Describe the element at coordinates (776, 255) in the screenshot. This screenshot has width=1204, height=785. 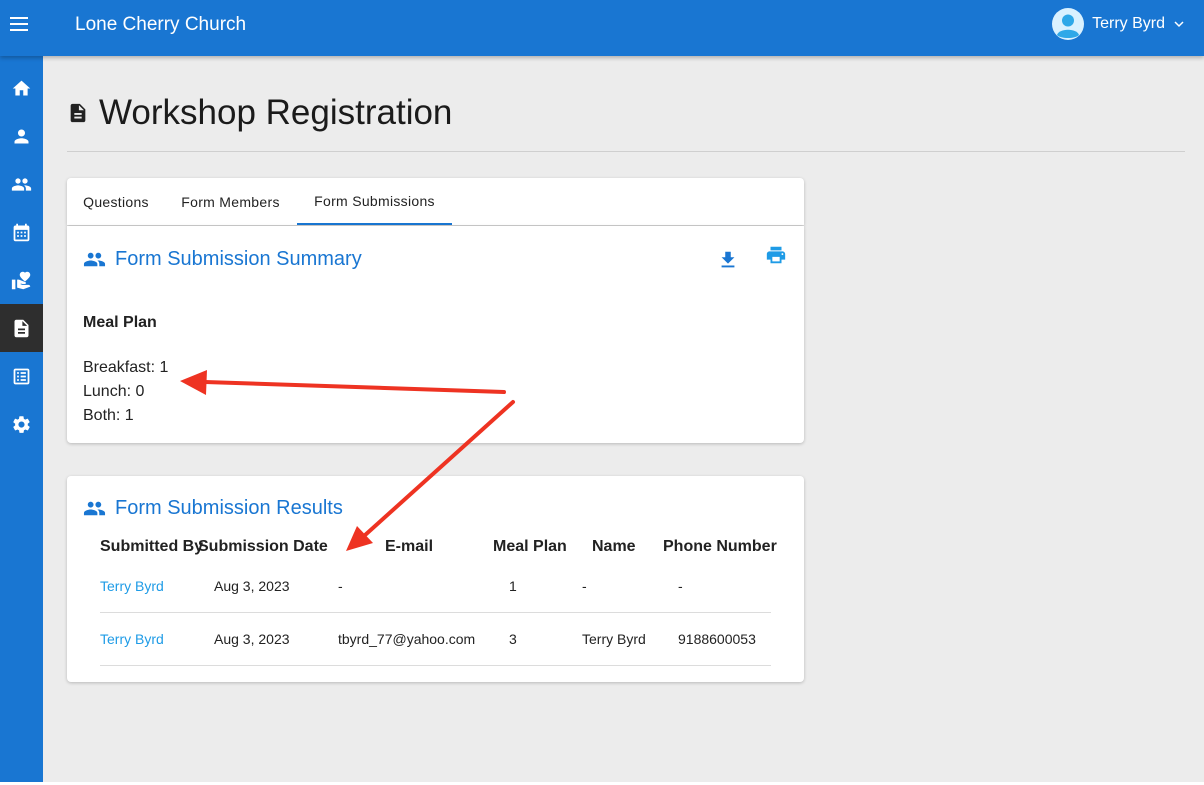
I see `print-icon` at that location.